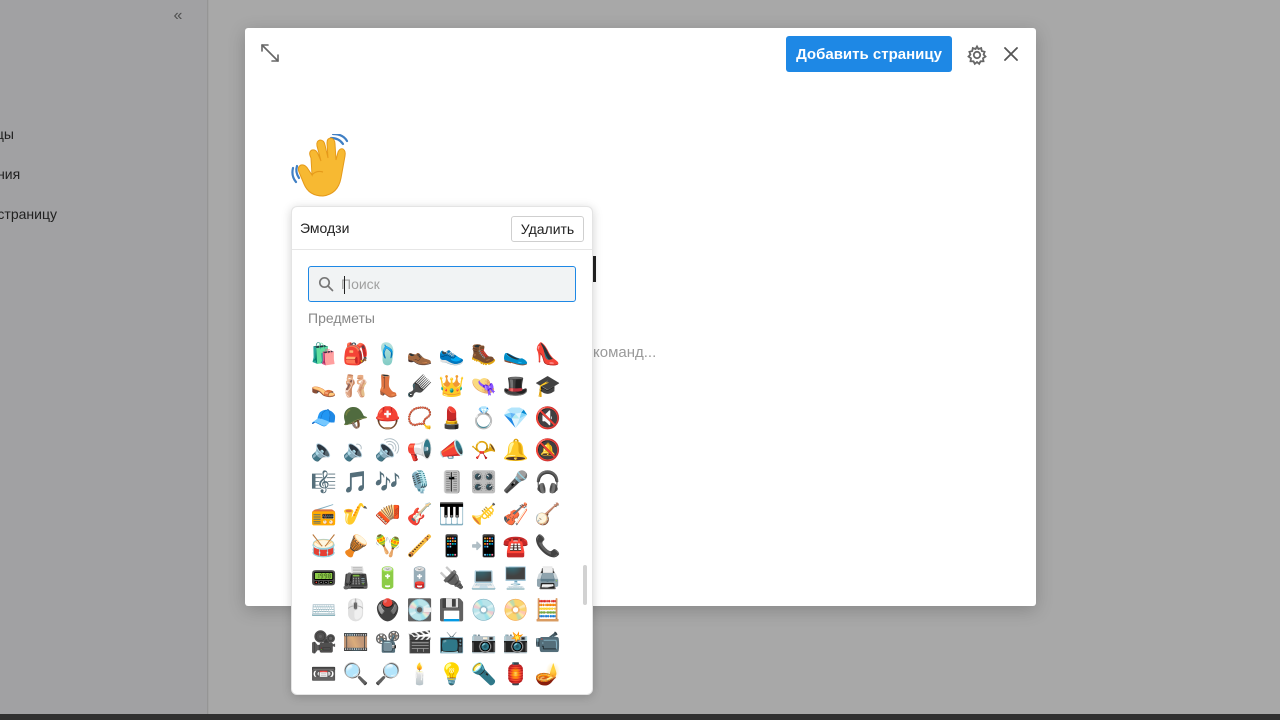 The width and height of the screenshot is (1280, 720). Describe the element at coordinates (484, 482) in the screenshot. I see `emoji-cell: 🎛️` at that location.